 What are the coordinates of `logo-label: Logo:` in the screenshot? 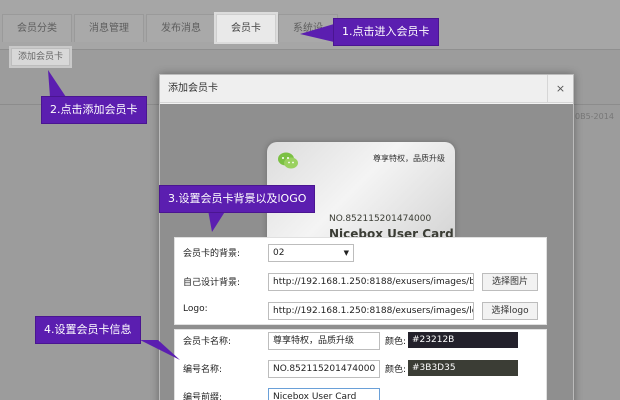 It's located at (195, 309).